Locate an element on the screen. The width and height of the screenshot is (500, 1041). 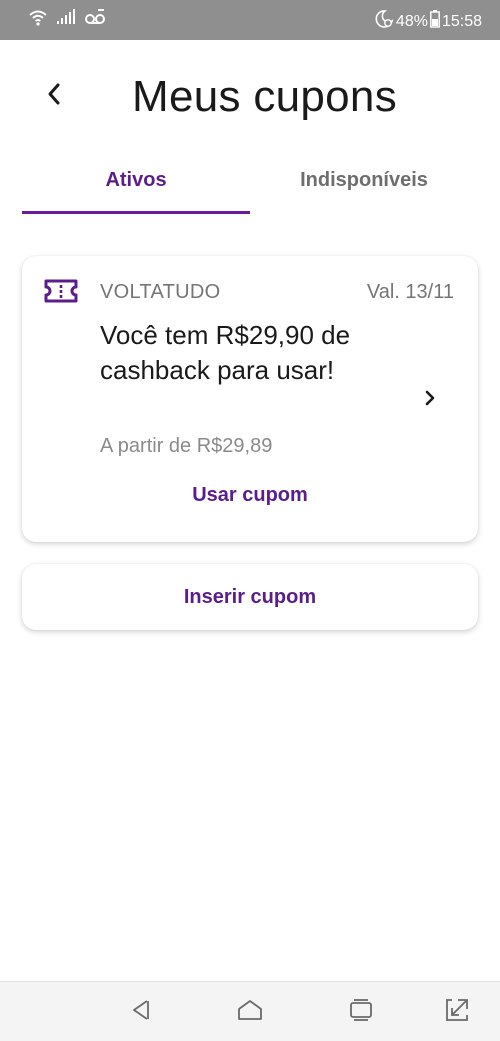
nav-bar is located at coordinates (250, 1011).